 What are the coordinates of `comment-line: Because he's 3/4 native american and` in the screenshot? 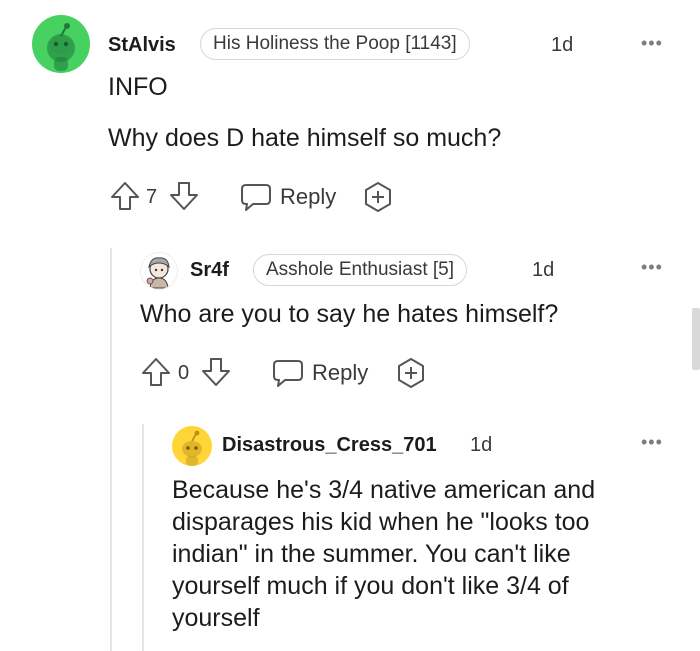 It's located at (384, 490).